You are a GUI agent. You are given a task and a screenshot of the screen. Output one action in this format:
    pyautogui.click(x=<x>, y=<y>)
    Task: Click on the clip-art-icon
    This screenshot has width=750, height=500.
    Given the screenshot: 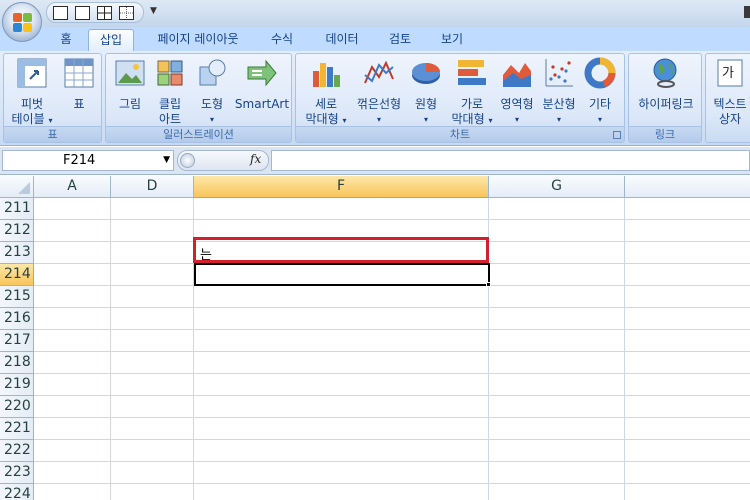 What is the action you would take?
    pyautogui.click(x=170, y=73)
    